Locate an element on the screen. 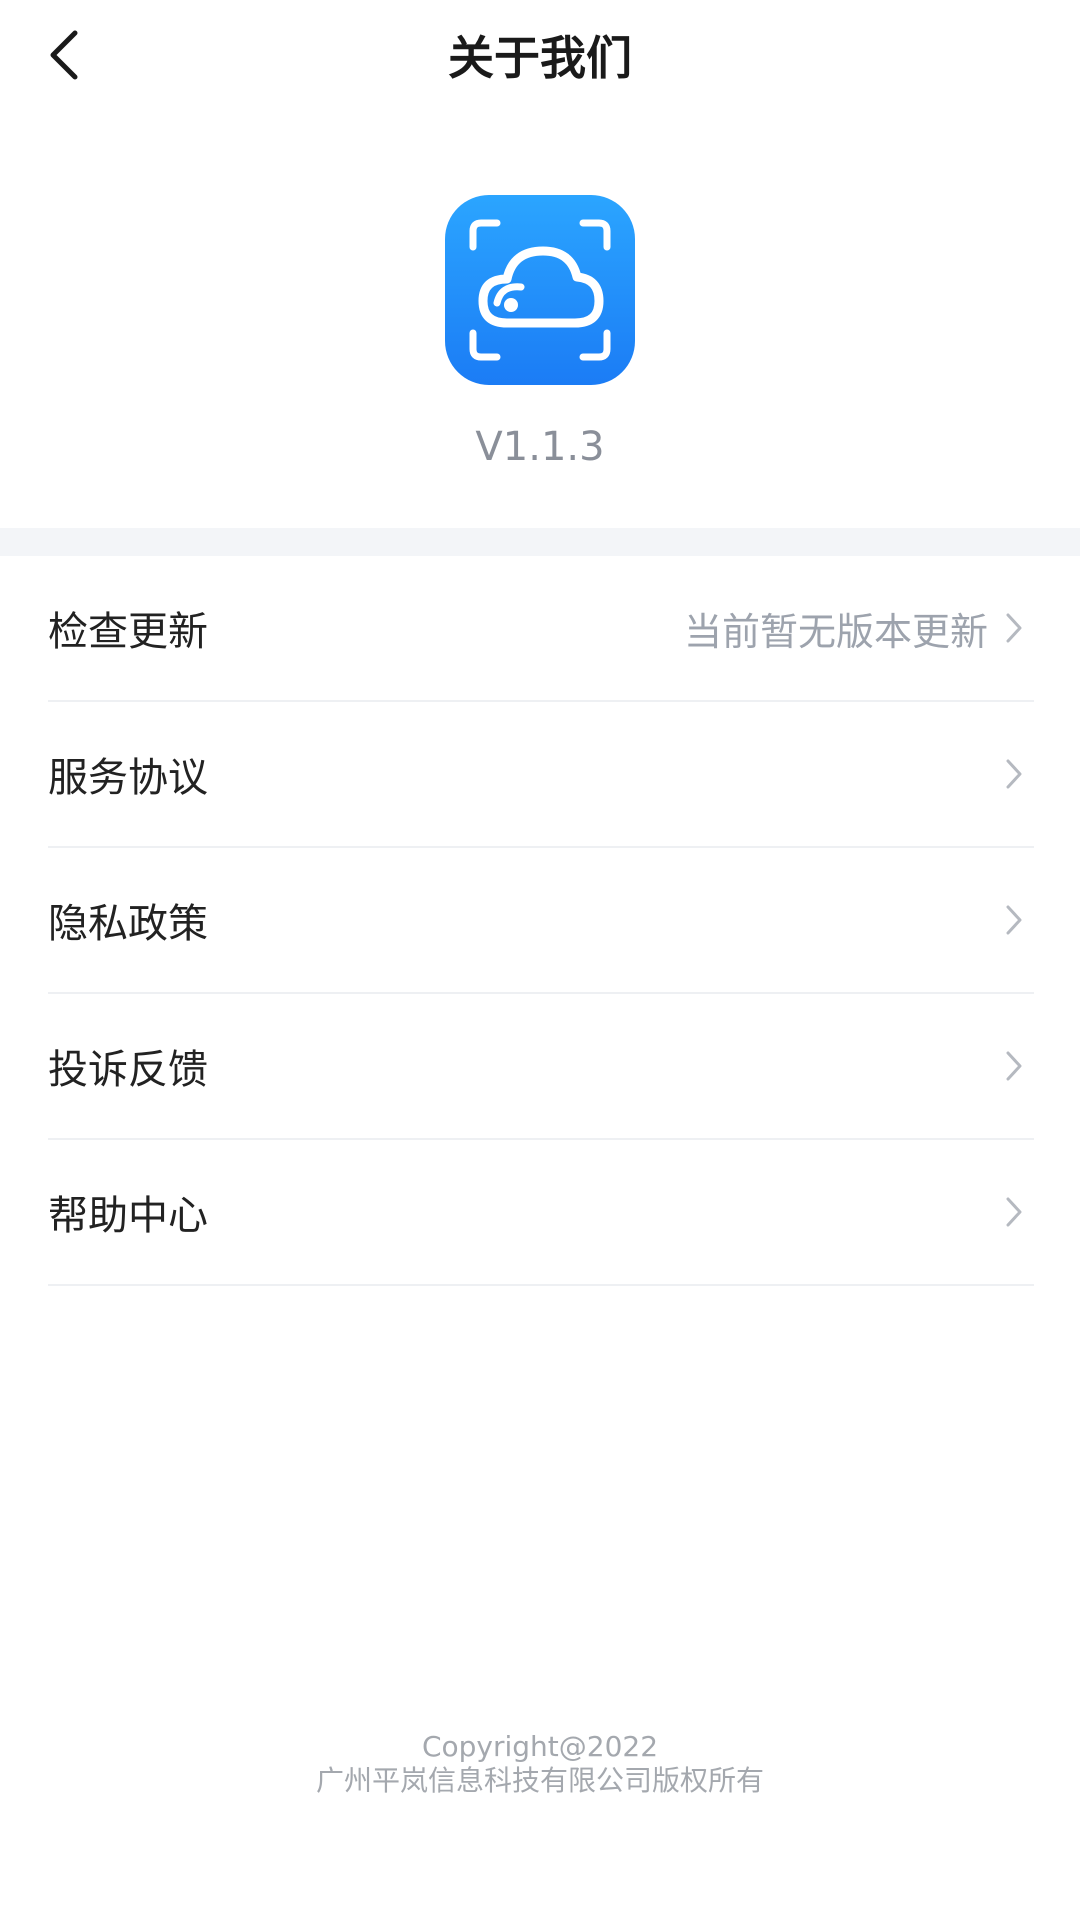 The height and width of the screenshot is (1920, 1080). menu-item-label: 投诉反馈 is located at coordinates (128, 1070).